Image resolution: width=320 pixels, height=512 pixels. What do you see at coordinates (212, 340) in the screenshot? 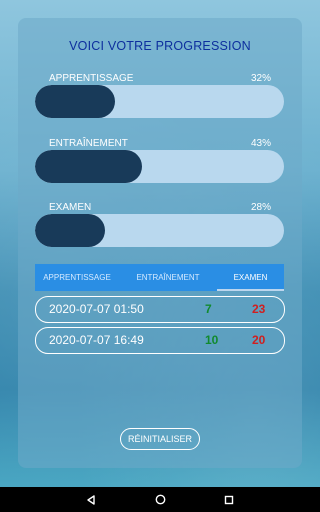
I see `result-correct-count: 10` at bounding box center [212, 340].